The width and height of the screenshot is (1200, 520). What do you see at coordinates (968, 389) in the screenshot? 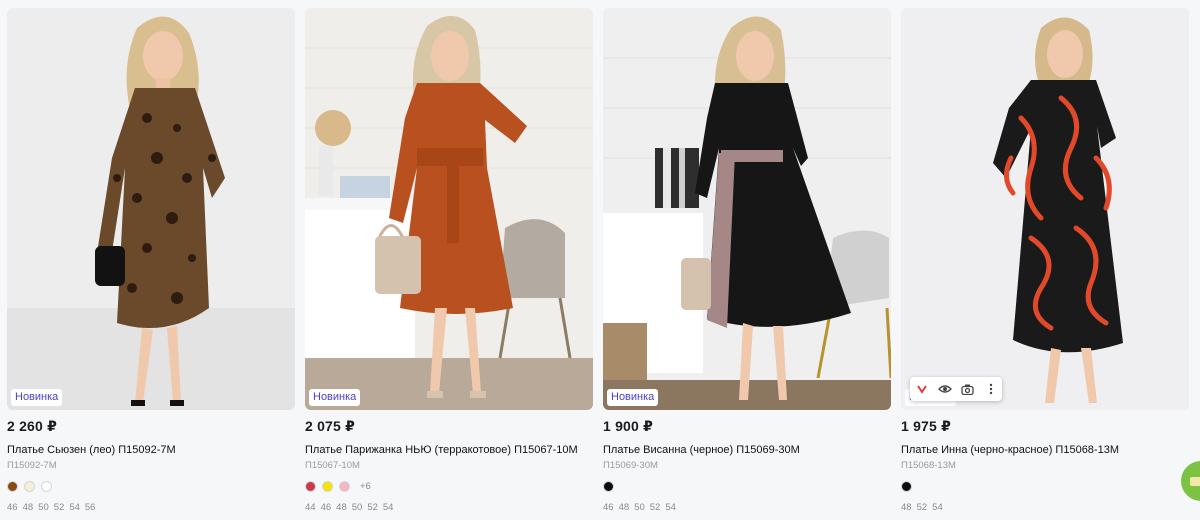
I see `camera-icon` at bounding box center [968, 389].